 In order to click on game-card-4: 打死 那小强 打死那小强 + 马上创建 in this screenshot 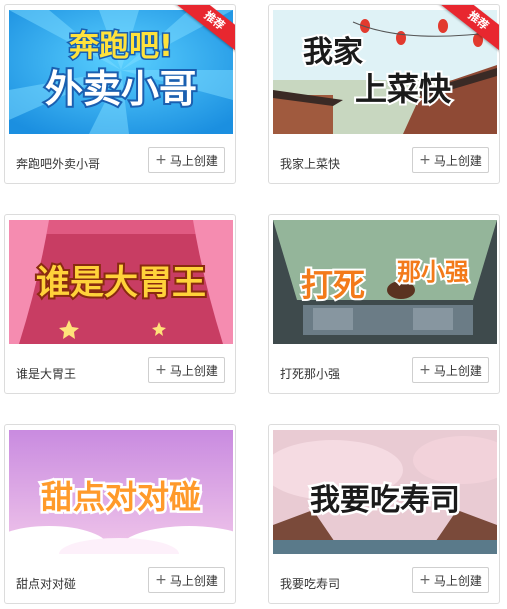, I will do `click(384, 304)`.